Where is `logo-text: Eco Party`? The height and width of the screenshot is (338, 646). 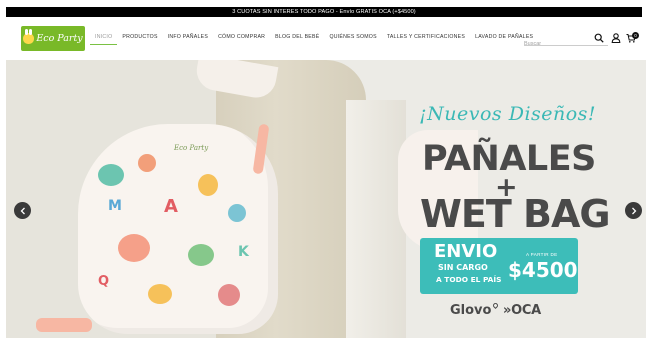
logo-text: Eco Party is located at coordinates (59, 38).